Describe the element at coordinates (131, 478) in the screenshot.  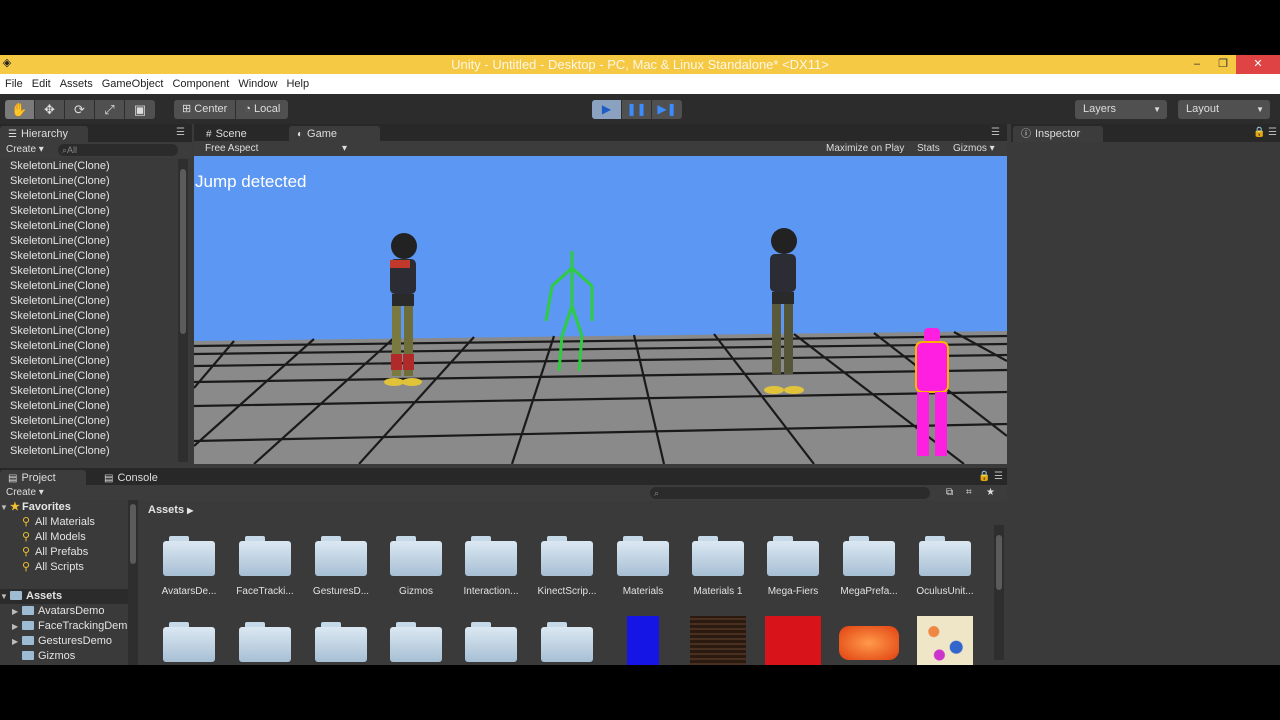
I see `tab-console: ▤ Console` at that location.